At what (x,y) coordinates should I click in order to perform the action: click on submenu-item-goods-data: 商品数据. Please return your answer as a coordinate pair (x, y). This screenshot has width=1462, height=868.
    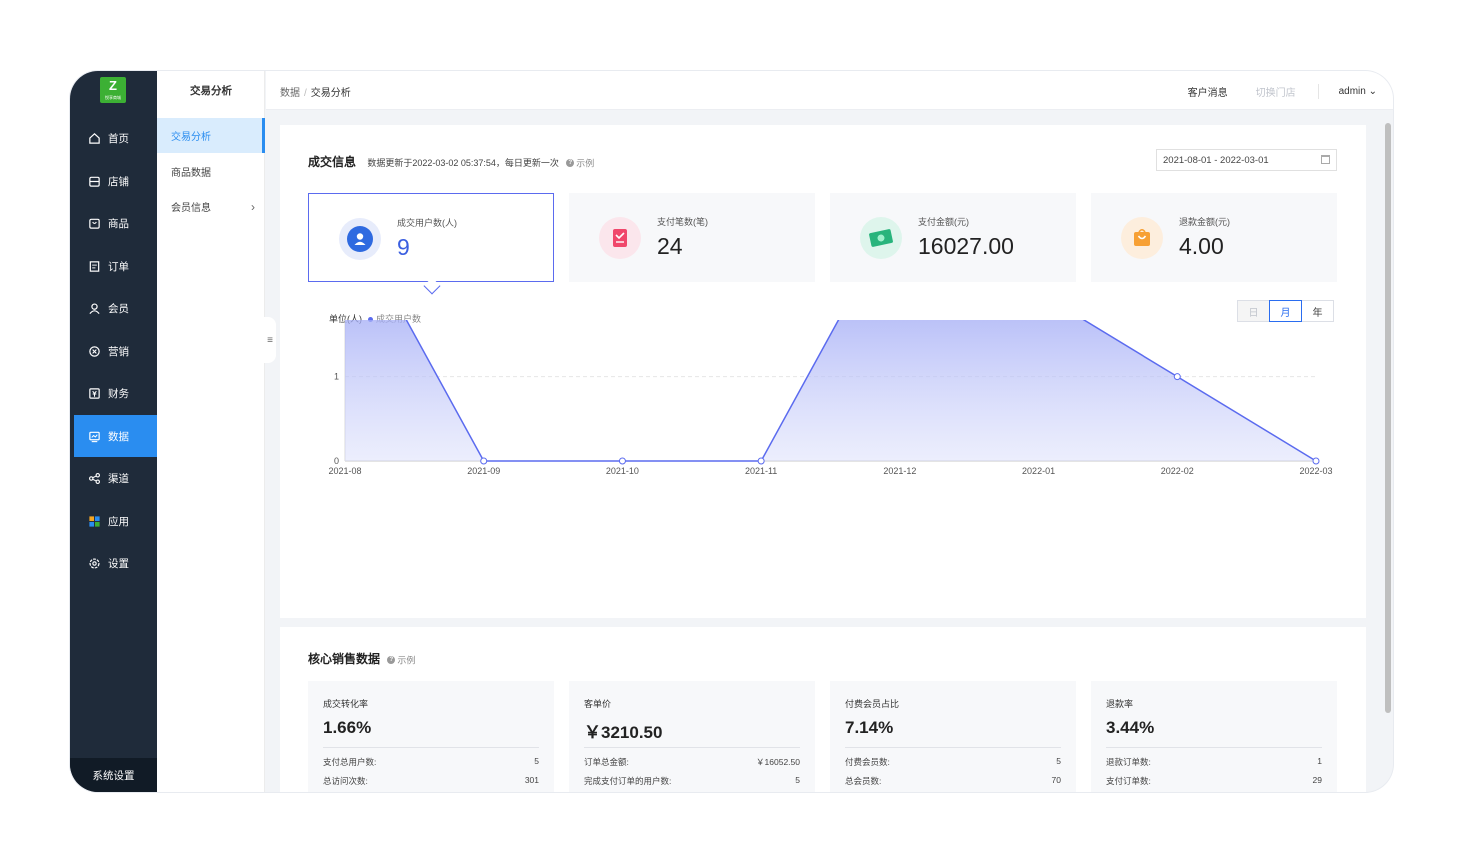
    Looking at the image, I should click on (211, 171).